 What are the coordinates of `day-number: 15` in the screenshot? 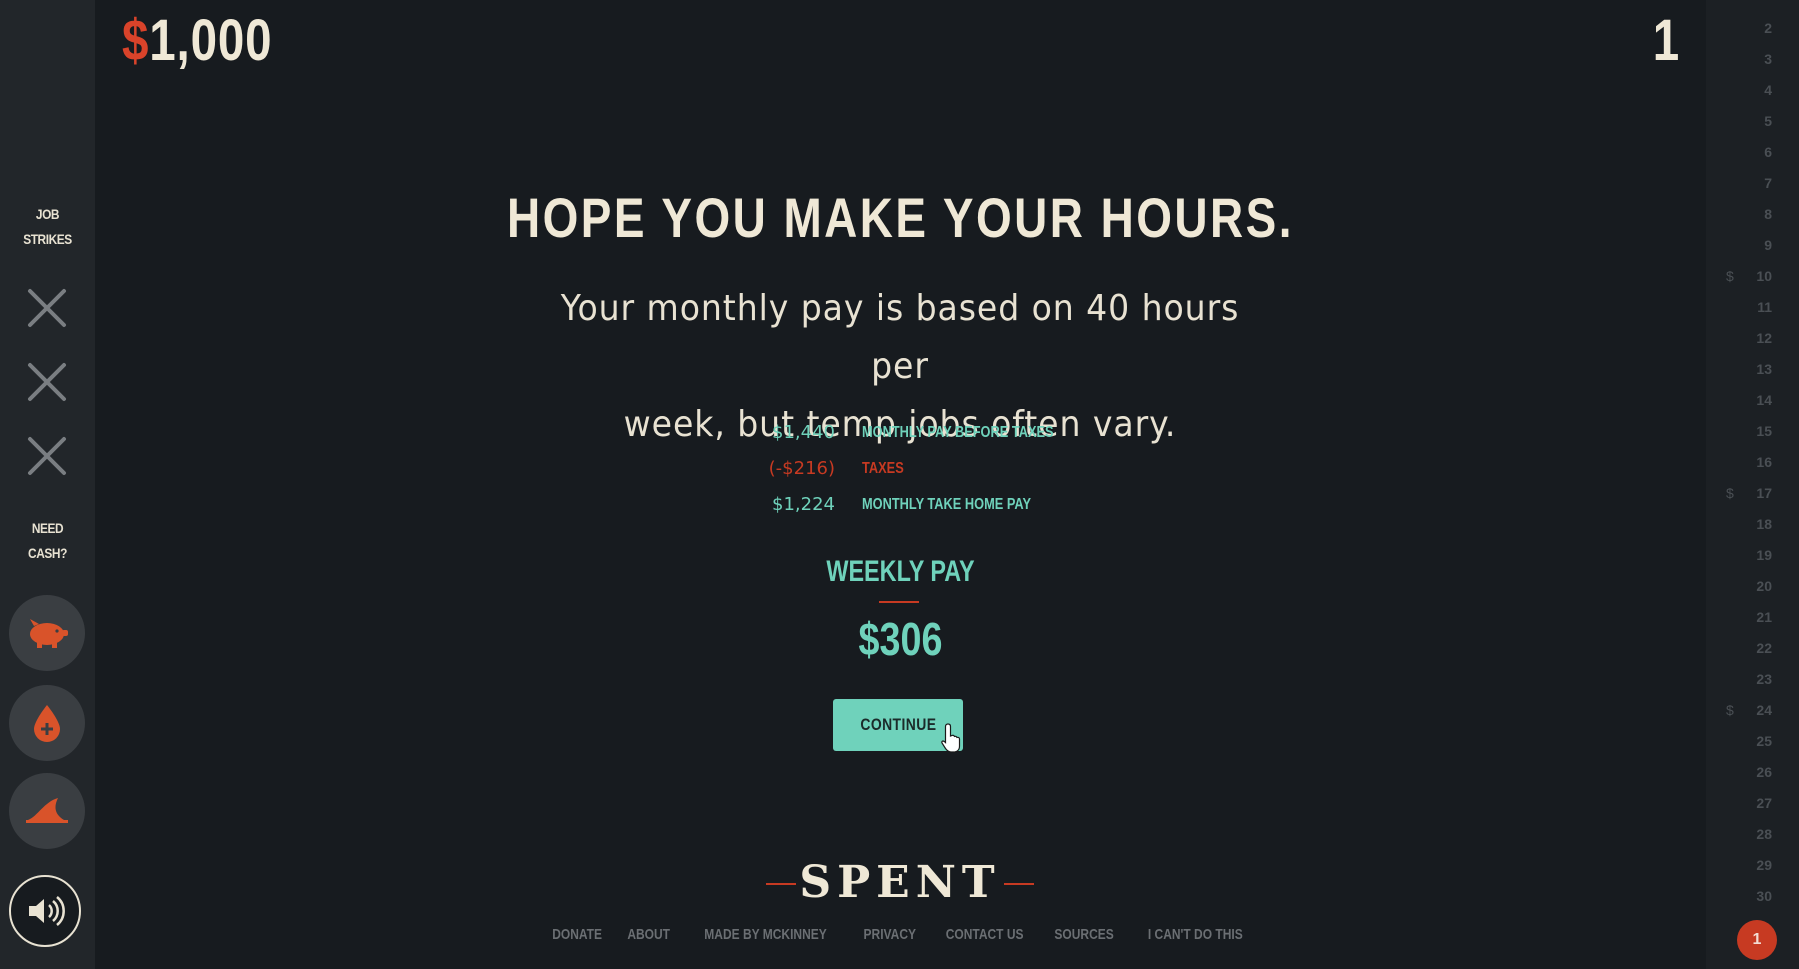 It's located at (1764, 431).